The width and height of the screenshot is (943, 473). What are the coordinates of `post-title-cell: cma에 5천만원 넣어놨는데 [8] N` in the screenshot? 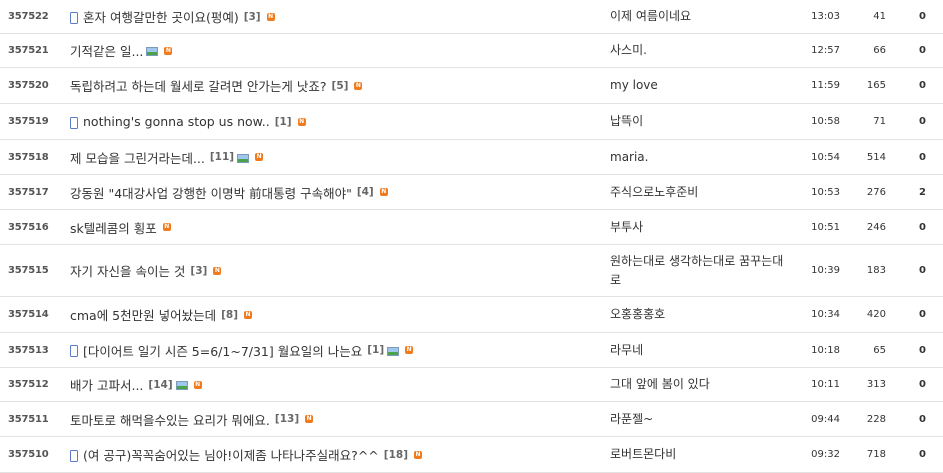 It's located at (332, 314).